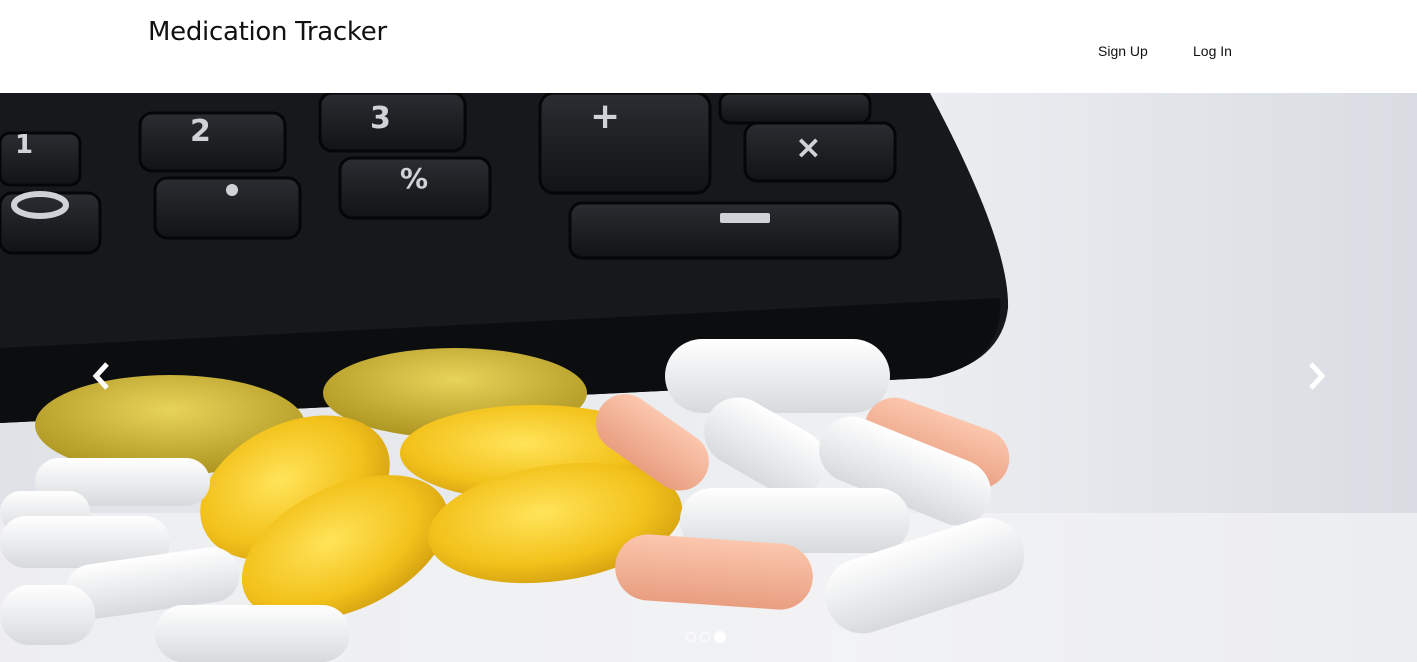 The width and height of the screenshot is (1417, 662). I want to click on carousel-prev-button, so click(102, 376).